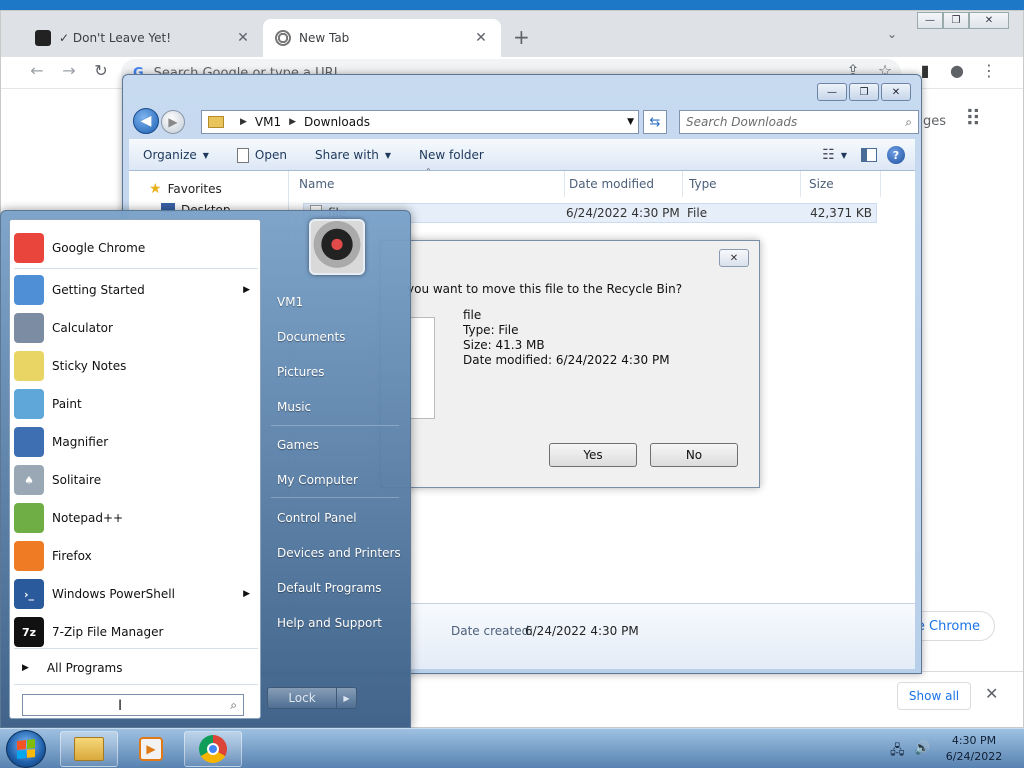 The height and width of the screenshot is (768, 1024). I want to click on program-label: Sticky Notes, so click(89, 366).